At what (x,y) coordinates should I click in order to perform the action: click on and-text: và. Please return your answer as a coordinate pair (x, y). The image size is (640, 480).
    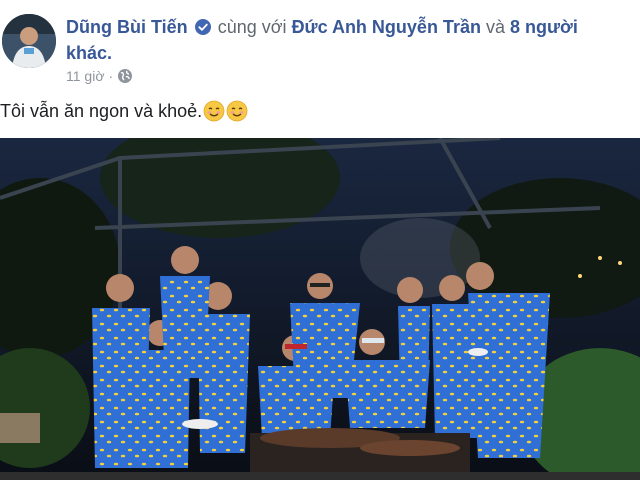
    Looking at the image, I should click on (495, 27).